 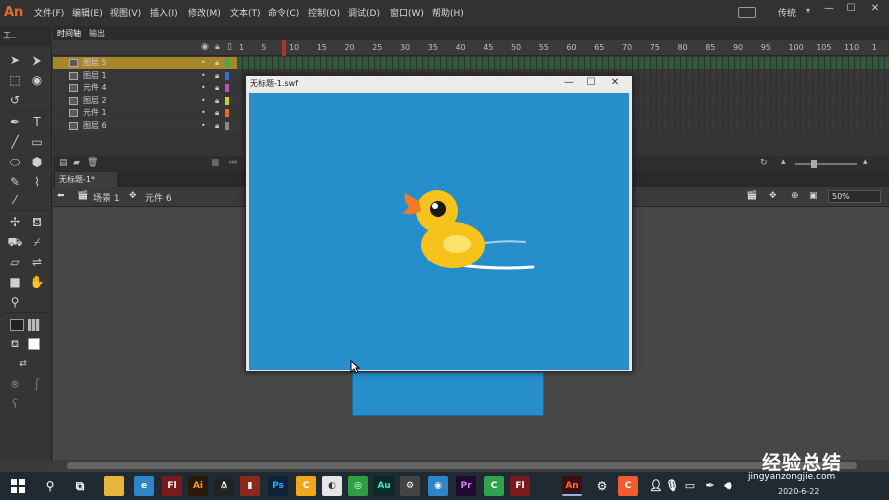 What do you see at coordinates (37, 80) in the screenshot?
I see `3d-rotation-icon: ◉` at bounding box center [37, 80].